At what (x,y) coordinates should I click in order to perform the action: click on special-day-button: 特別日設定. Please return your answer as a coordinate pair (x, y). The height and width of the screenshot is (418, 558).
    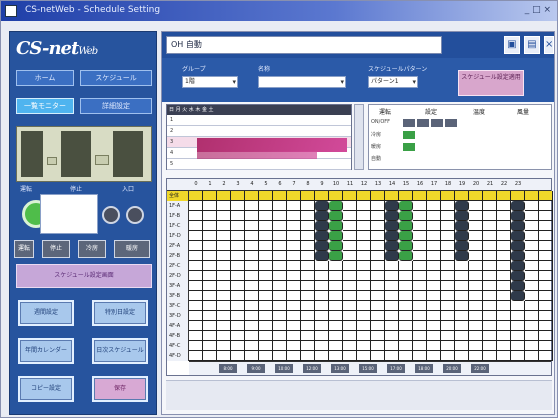
    Looking at the image, I should click on (120, 313).